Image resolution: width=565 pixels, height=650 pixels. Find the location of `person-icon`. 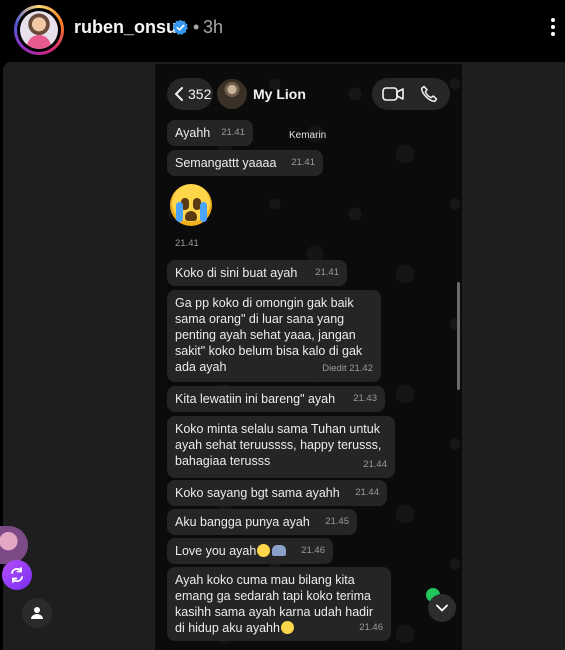

person-icon is located at coordinates (37, 613).